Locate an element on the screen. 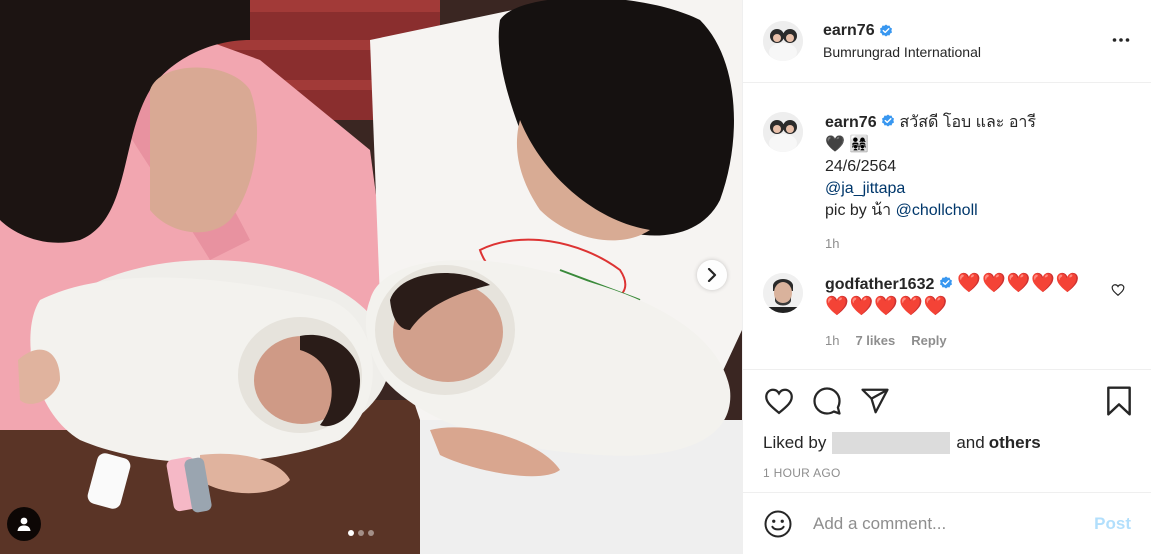  comment-bubble-icon is located at coordinates (827, 401).